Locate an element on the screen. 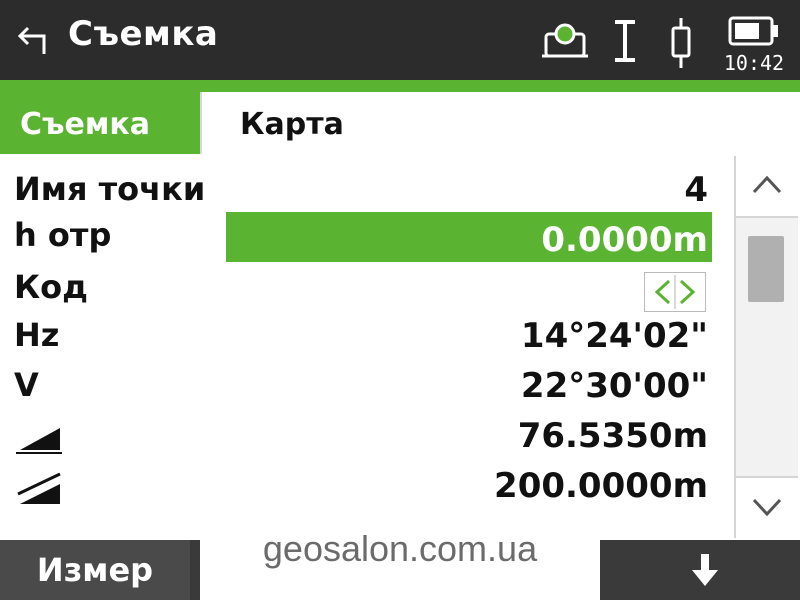 This screenshot has height=600, width=800. field-row-hz: Hz 14°24'02" is located at coordinates (365, 337).